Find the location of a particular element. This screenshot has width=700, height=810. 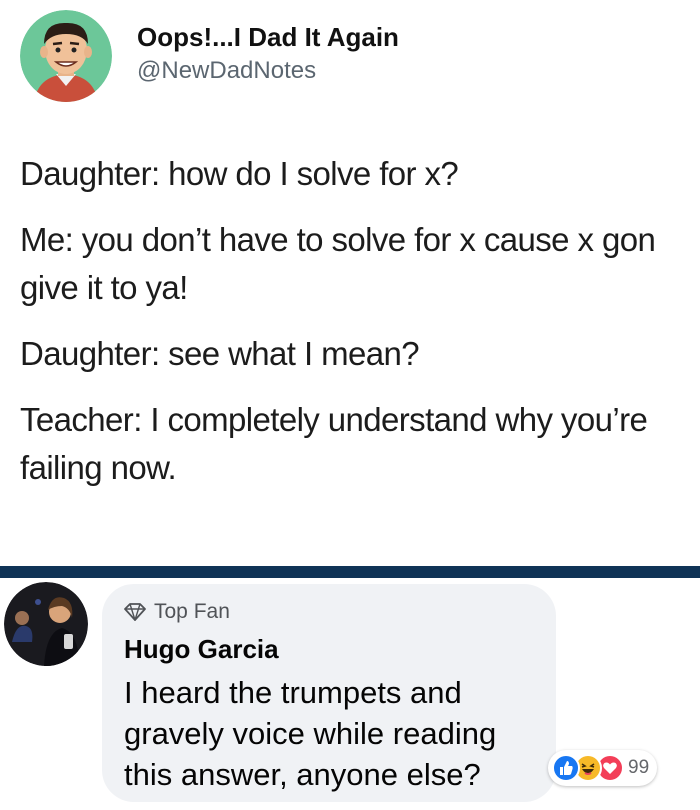

cartoon-man-avatar-icon is located at coordinates (66, 56).